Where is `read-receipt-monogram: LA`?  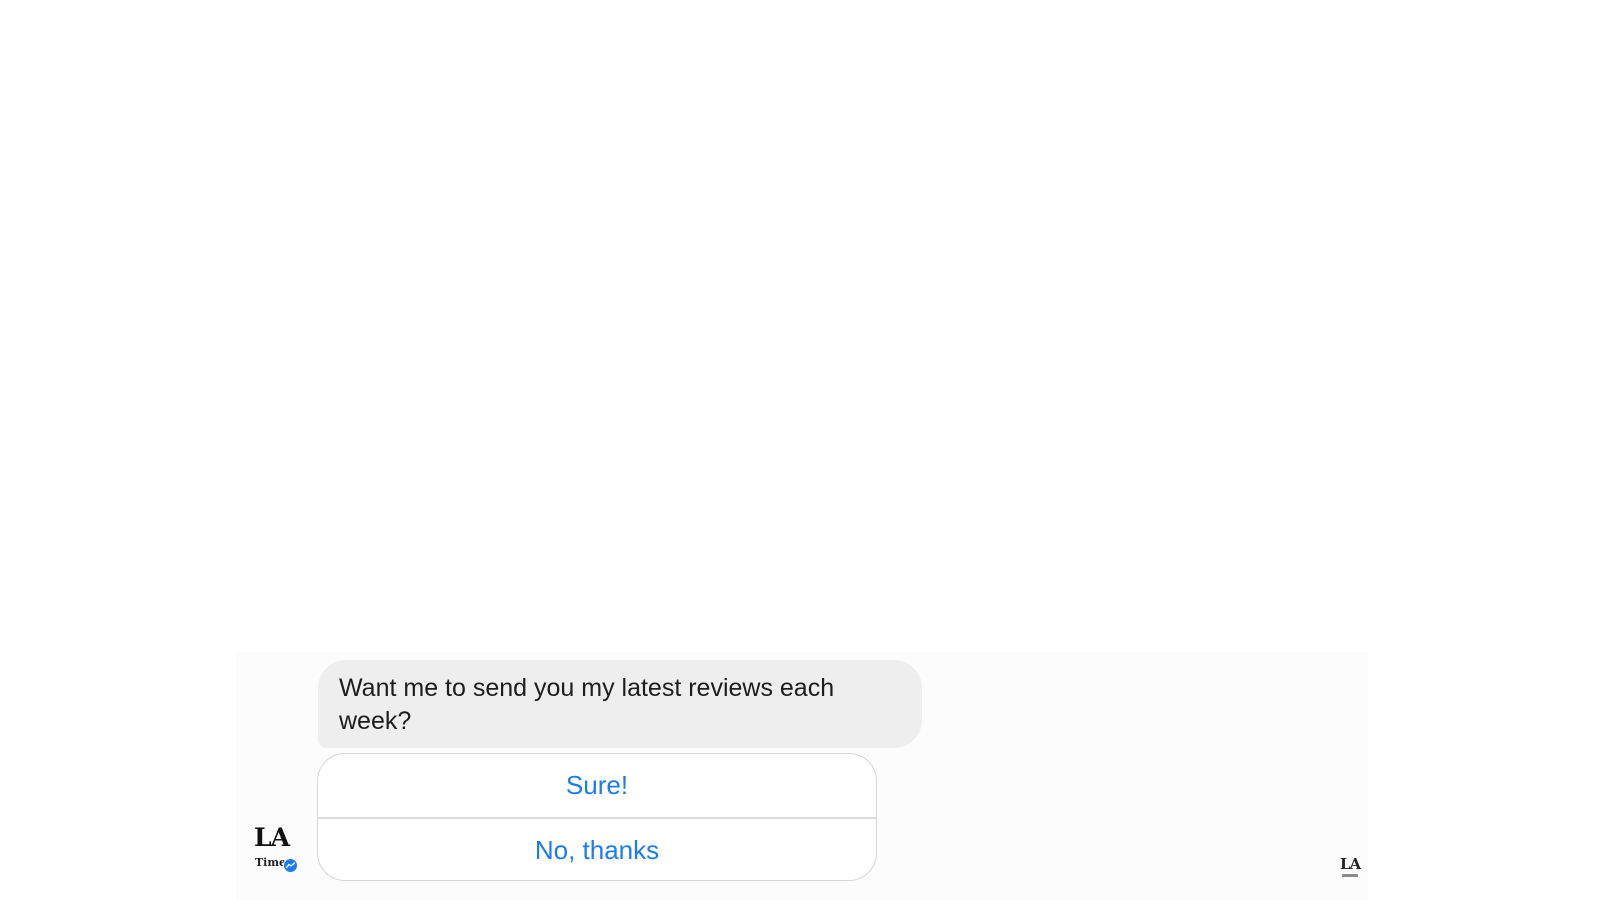 read-receipt-monogram: LA is located at coordinates (1350, 864).